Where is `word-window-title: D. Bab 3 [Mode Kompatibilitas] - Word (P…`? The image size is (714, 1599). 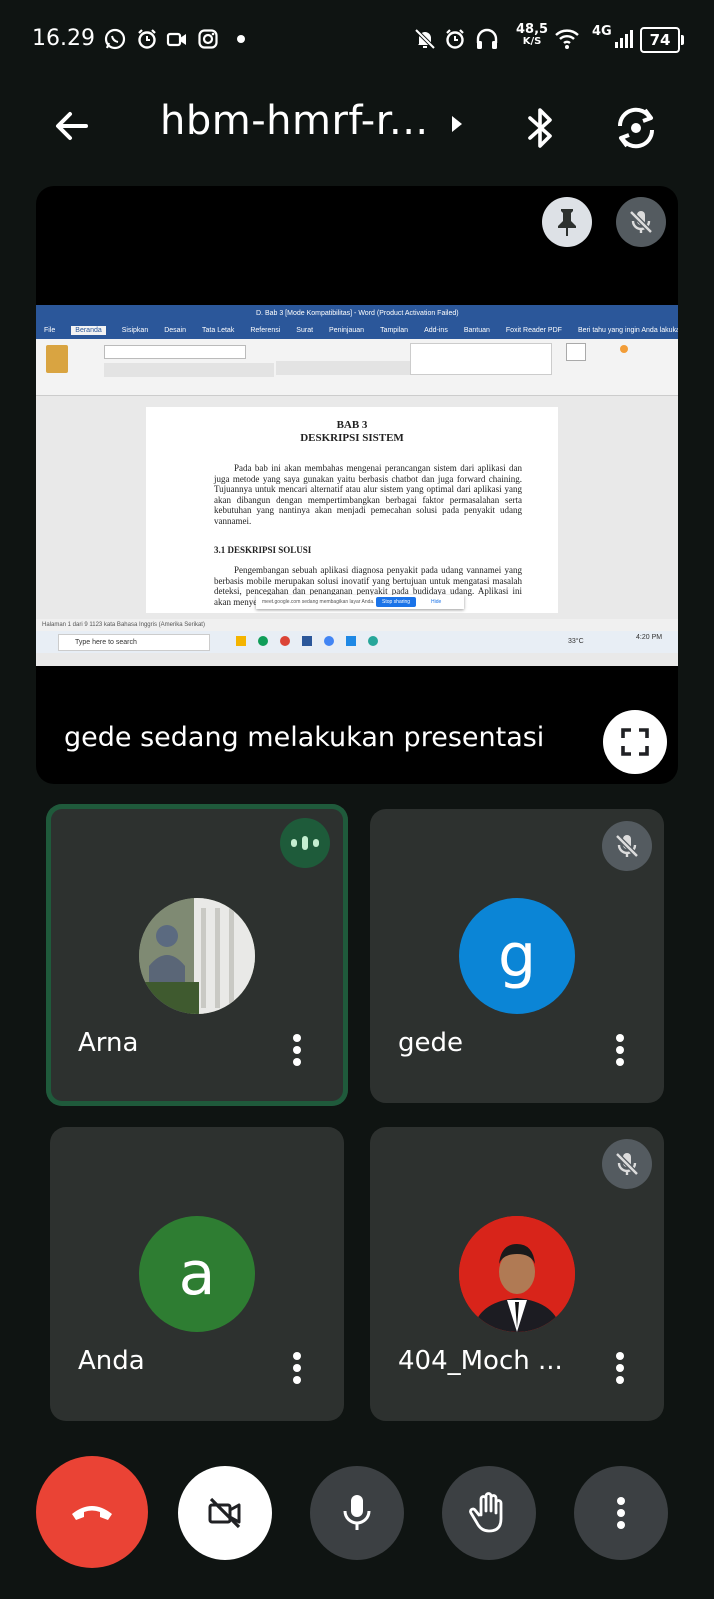 word-window-title: D. Bab 3 [Mode Kompatibilitas] - Word (P… is located at coordinates (357, 313).